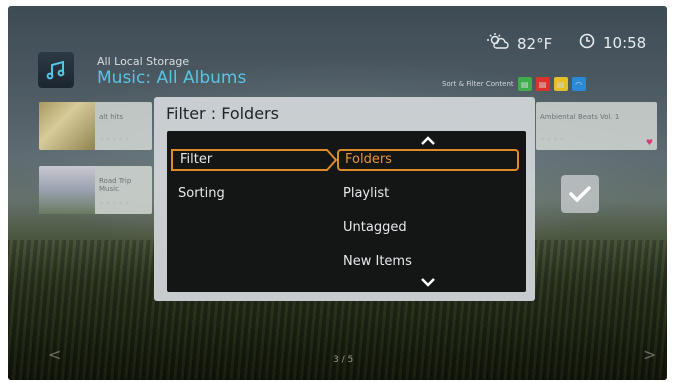 The width and height of the screenshot is (675, 383). I want to click on yellow-chip-icon: ▤, so click(560, 84).